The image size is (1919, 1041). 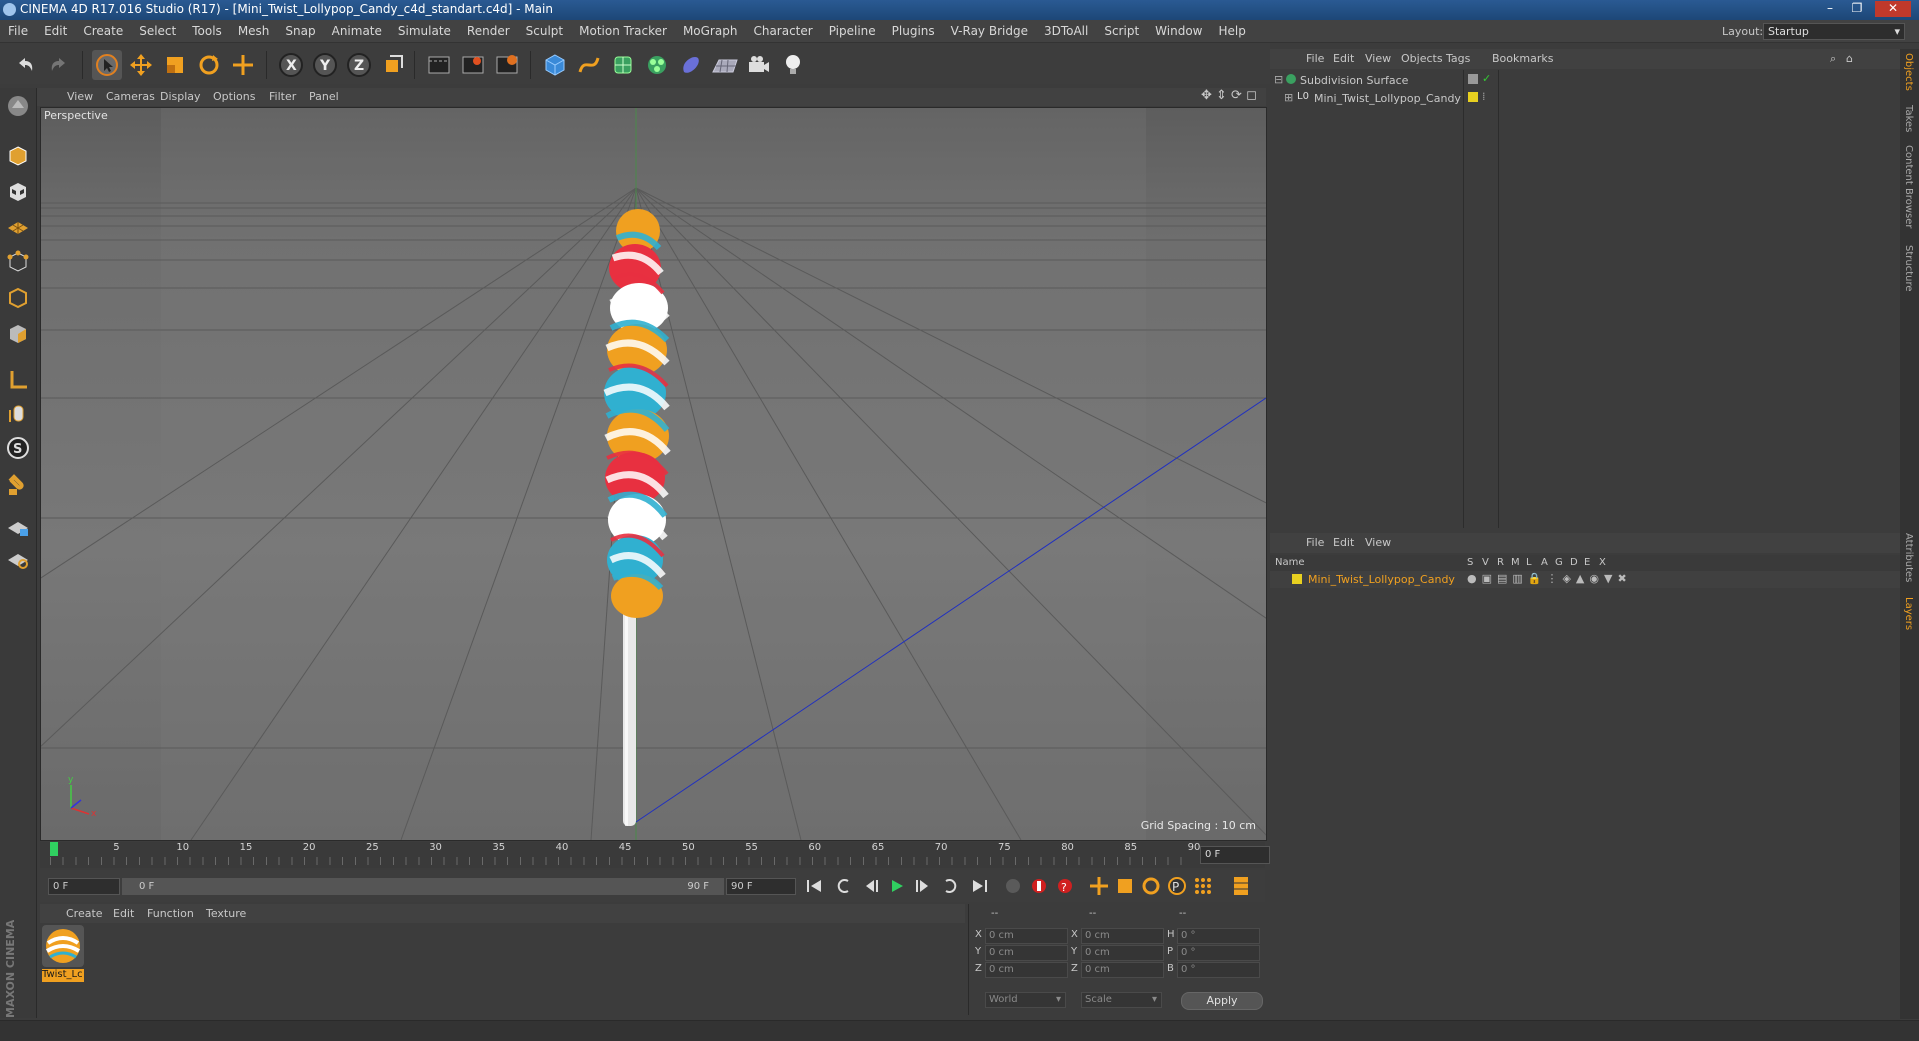 I want to click on keyframe-selection-icon: ?, so click(x=1065, y=886).